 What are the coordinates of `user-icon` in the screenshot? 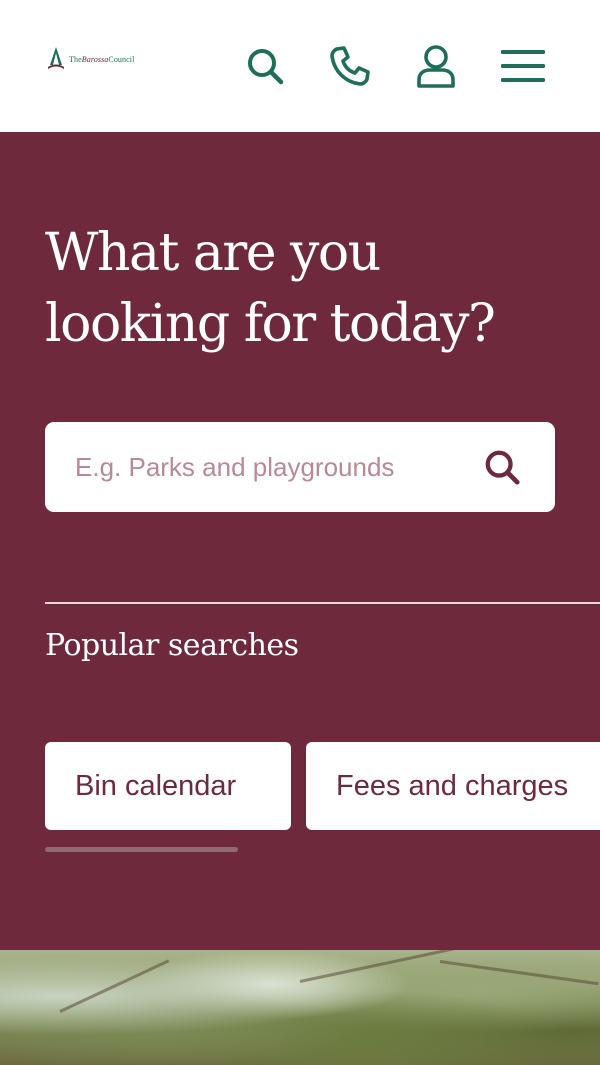 It's located at (436, 66).